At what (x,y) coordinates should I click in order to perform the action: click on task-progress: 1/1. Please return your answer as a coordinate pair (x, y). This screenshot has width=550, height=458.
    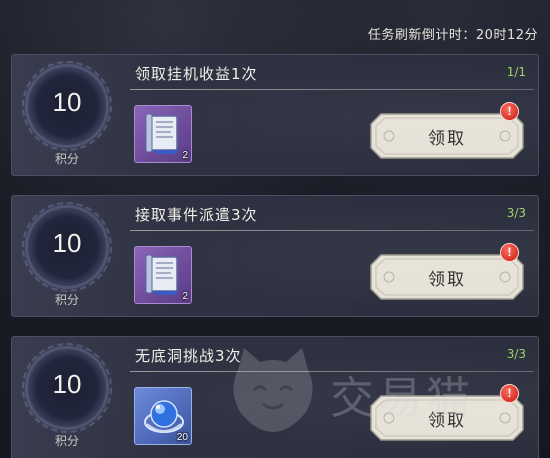
    Looking at the image, I should click on (516, 72).